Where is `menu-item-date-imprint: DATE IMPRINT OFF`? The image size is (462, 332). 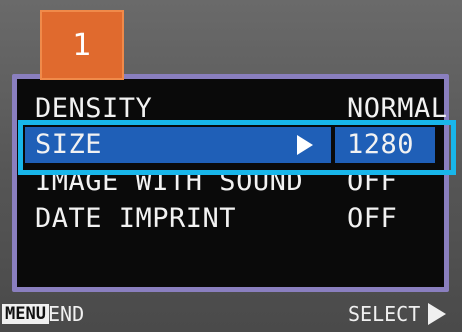
menu-item-date-imprint: DATE IMPRINT OFF is located at coordinates (230, 219).